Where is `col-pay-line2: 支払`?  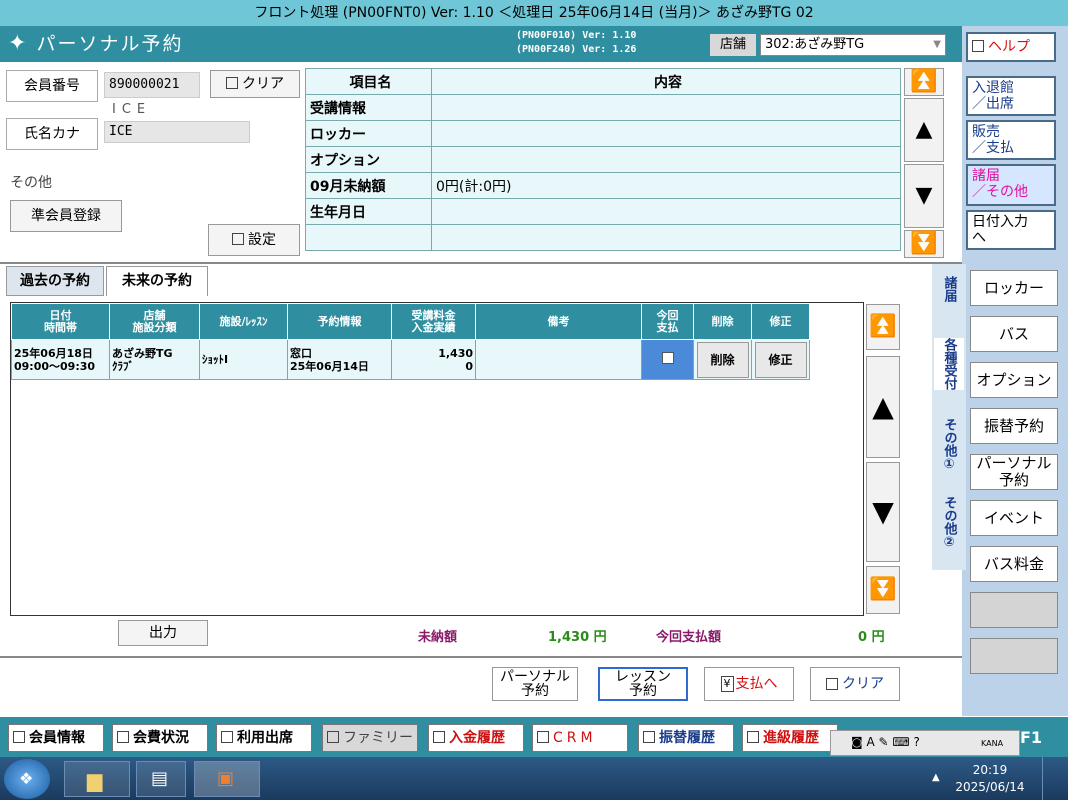 col-pay-line2: 支払 is located at coordinates (667, 327).